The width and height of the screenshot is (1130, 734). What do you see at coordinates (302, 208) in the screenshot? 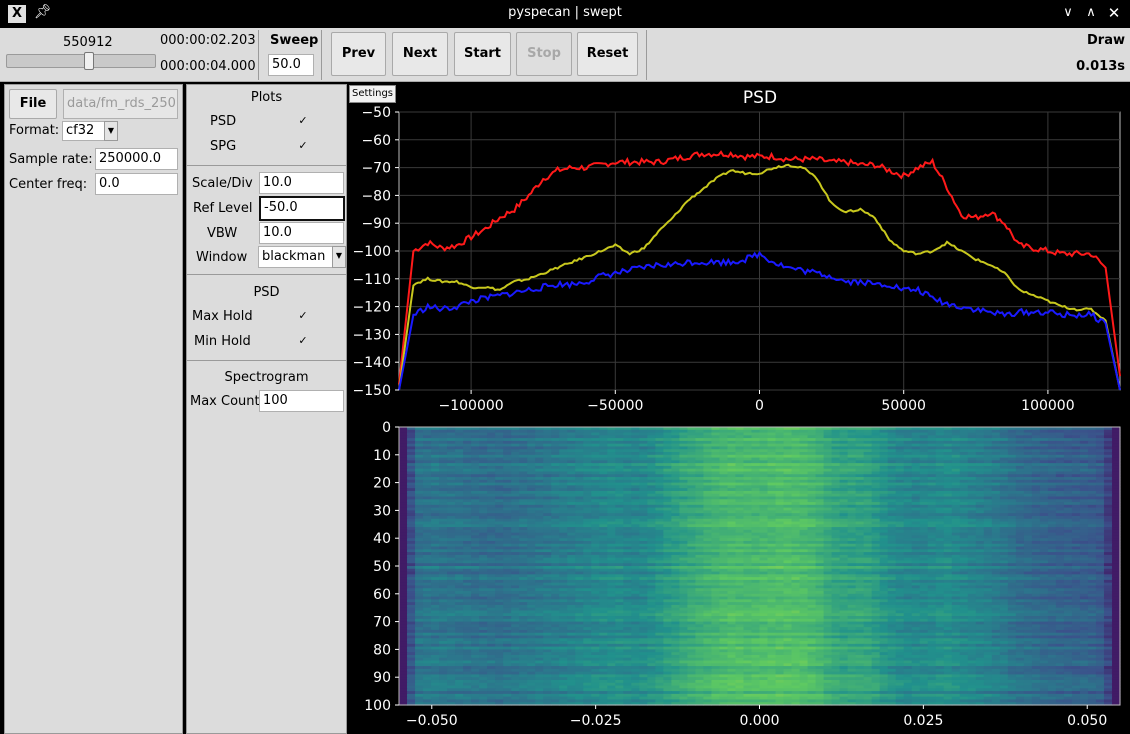
I see `ref-level-input: -50.0` at bounding box center [302, 208].